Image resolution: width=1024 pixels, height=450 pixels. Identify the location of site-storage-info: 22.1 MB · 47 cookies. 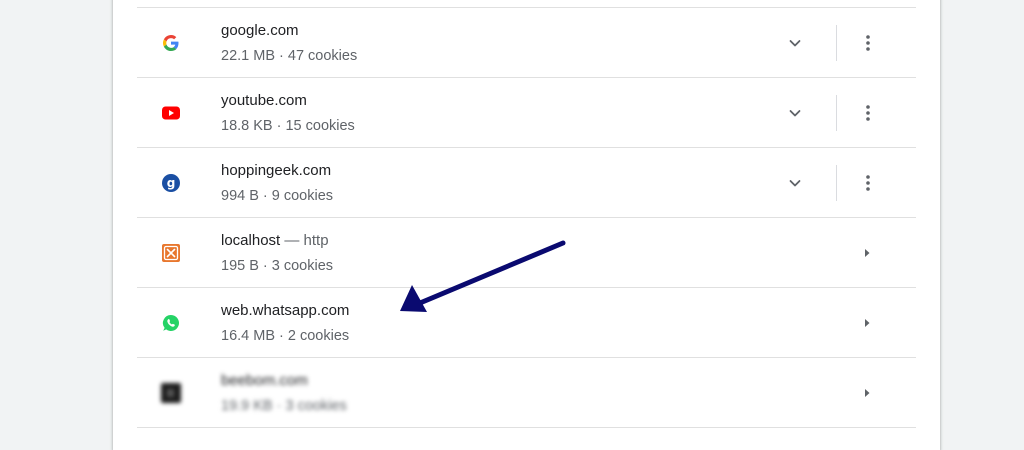
(289, 56).